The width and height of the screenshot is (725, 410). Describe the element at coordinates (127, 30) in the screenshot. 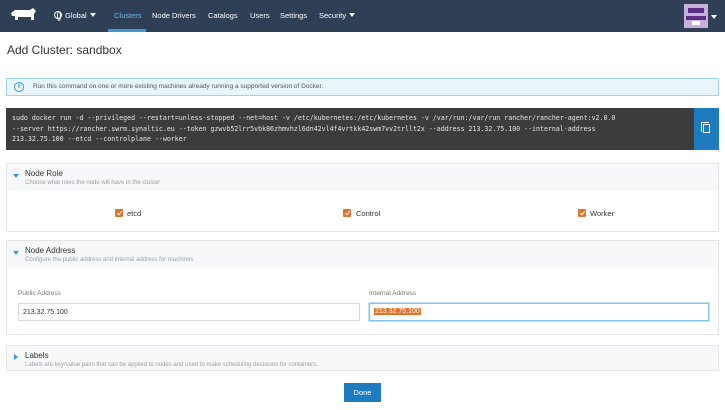

I see `active-tab-indicator` at that location.